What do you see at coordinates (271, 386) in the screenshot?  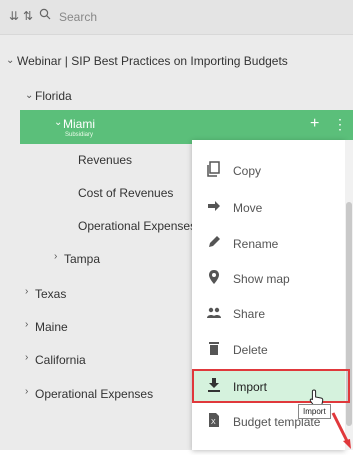 I see `highlight-frame` at bounding box center [271, 386].